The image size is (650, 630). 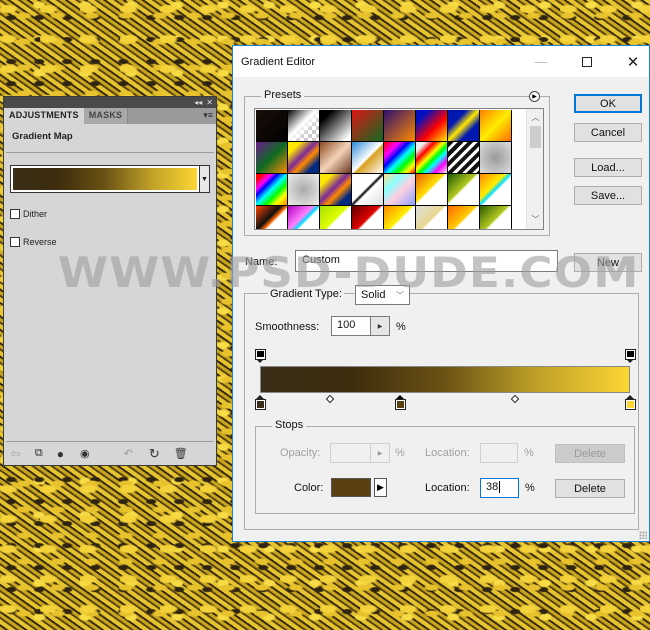 What do you see at coordinates (106, 116) in the screenshot?
I see `tab-masks: MASKS` at bounding box center [106, 116].